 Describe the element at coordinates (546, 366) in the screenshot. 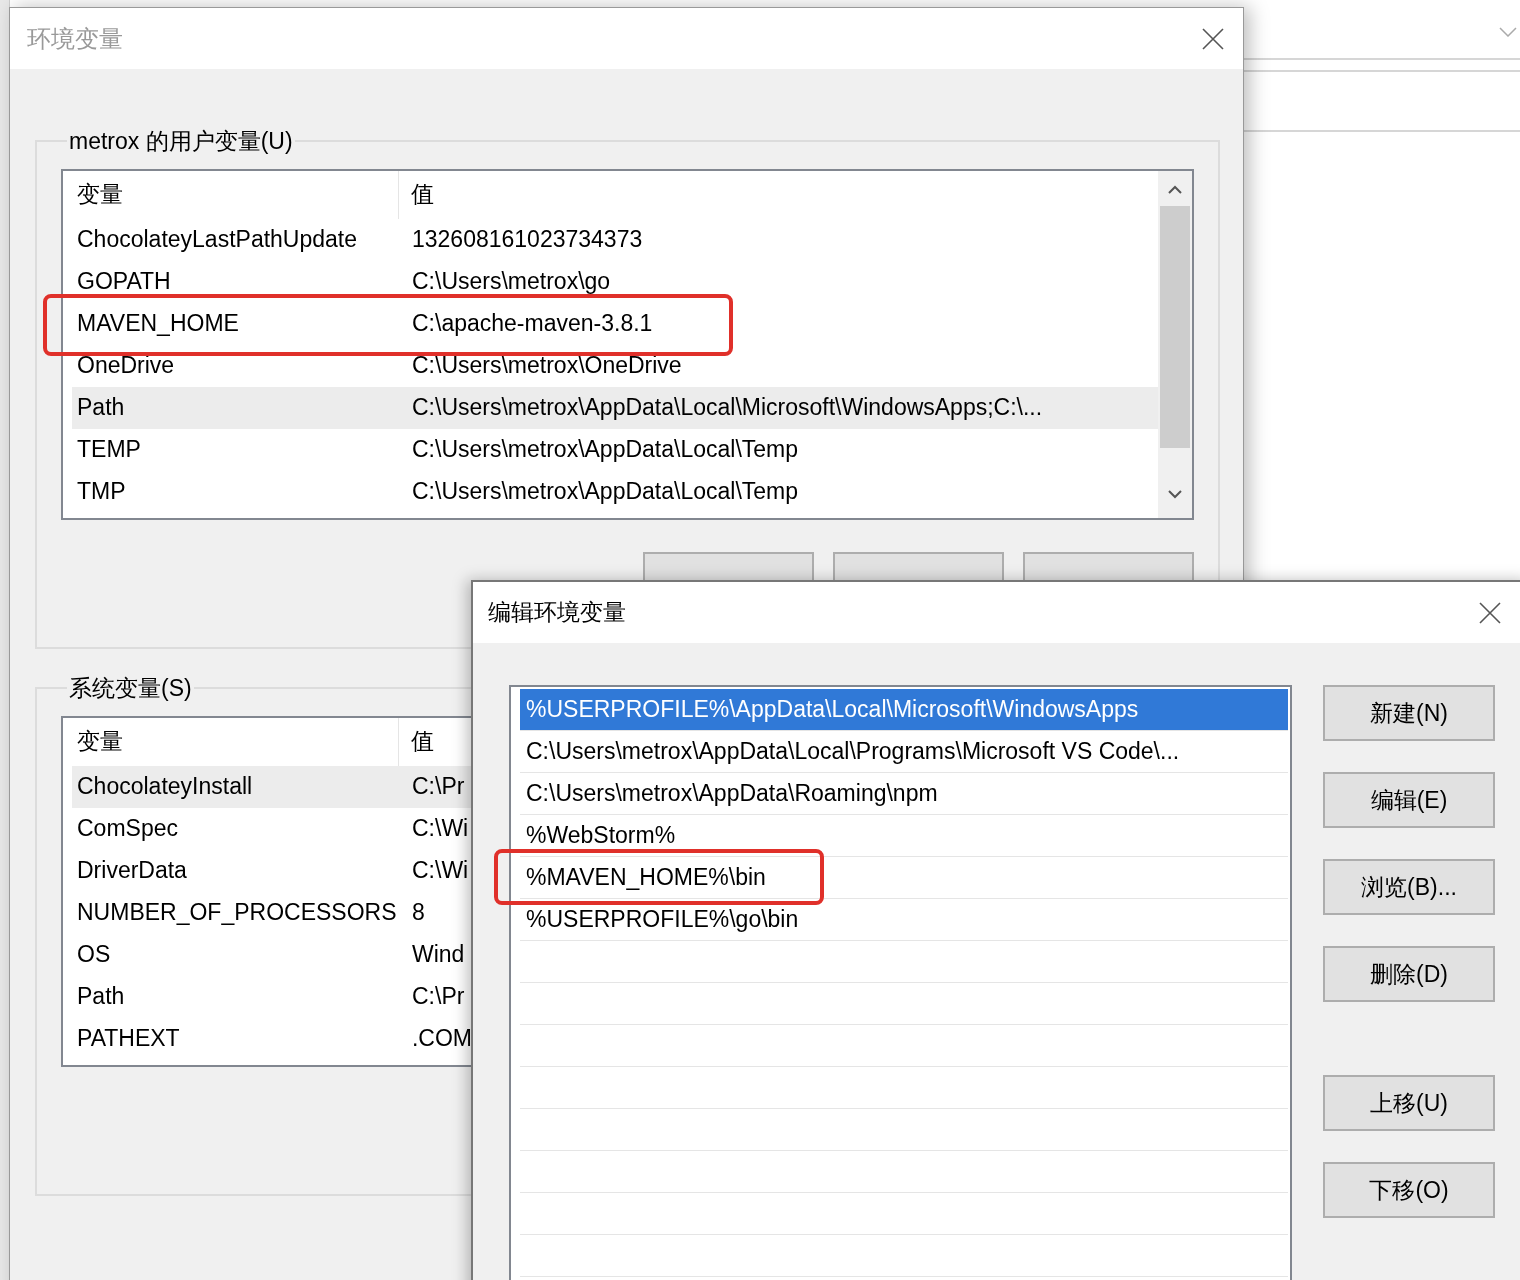

I see `table-cell-text: C:\Users\metrox\OneDrive` at that location.